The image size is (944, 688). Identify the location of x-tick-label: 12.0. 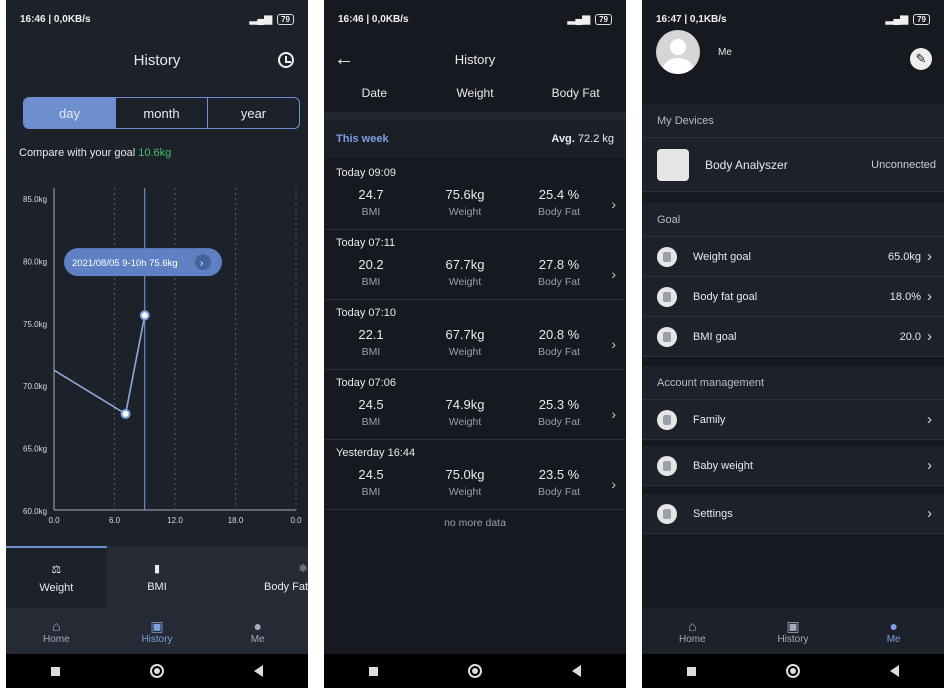
(175, 520).